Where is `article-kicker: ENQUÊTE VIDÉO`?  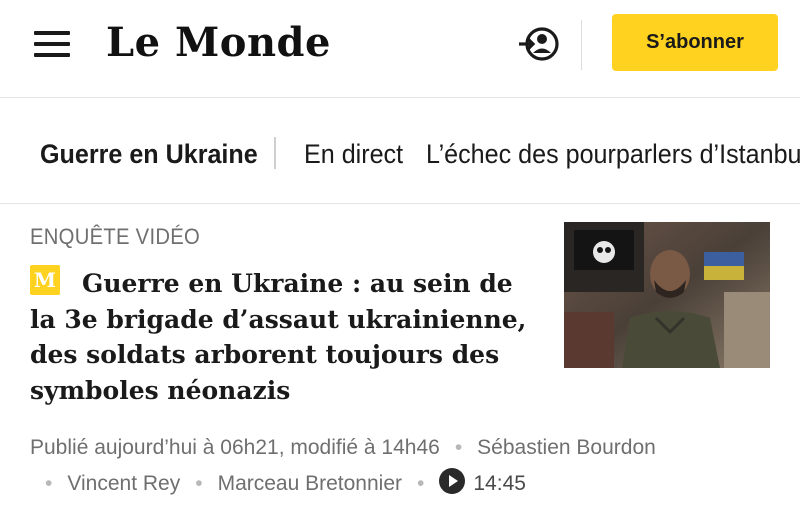
article-kicker: ENQUÊTE VIDÉO is located at coordinates (115, 236).